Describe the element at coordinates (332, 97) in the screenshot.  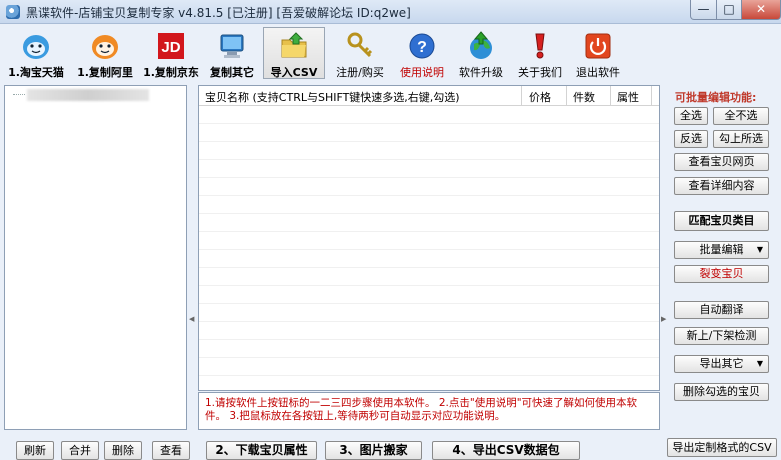
I see `column-header-name: 宝贝名称 (支持CTRL与SHIFT键快速多选,右键,勾选)` at that location.